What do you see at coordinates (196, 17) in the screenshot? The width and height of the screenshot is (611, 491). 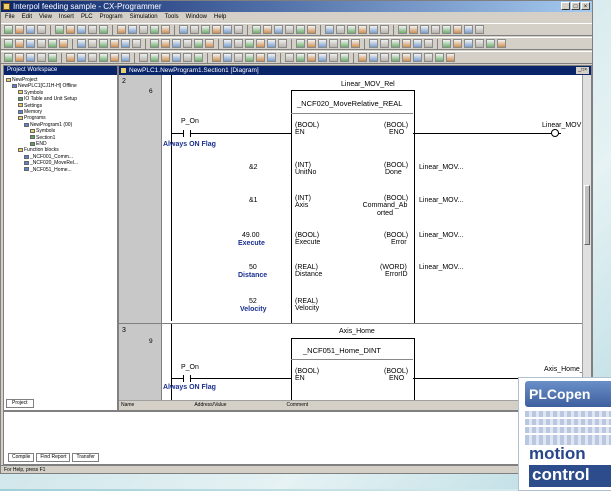 I see `menu-window: Window` at bounding box center [196, 17].